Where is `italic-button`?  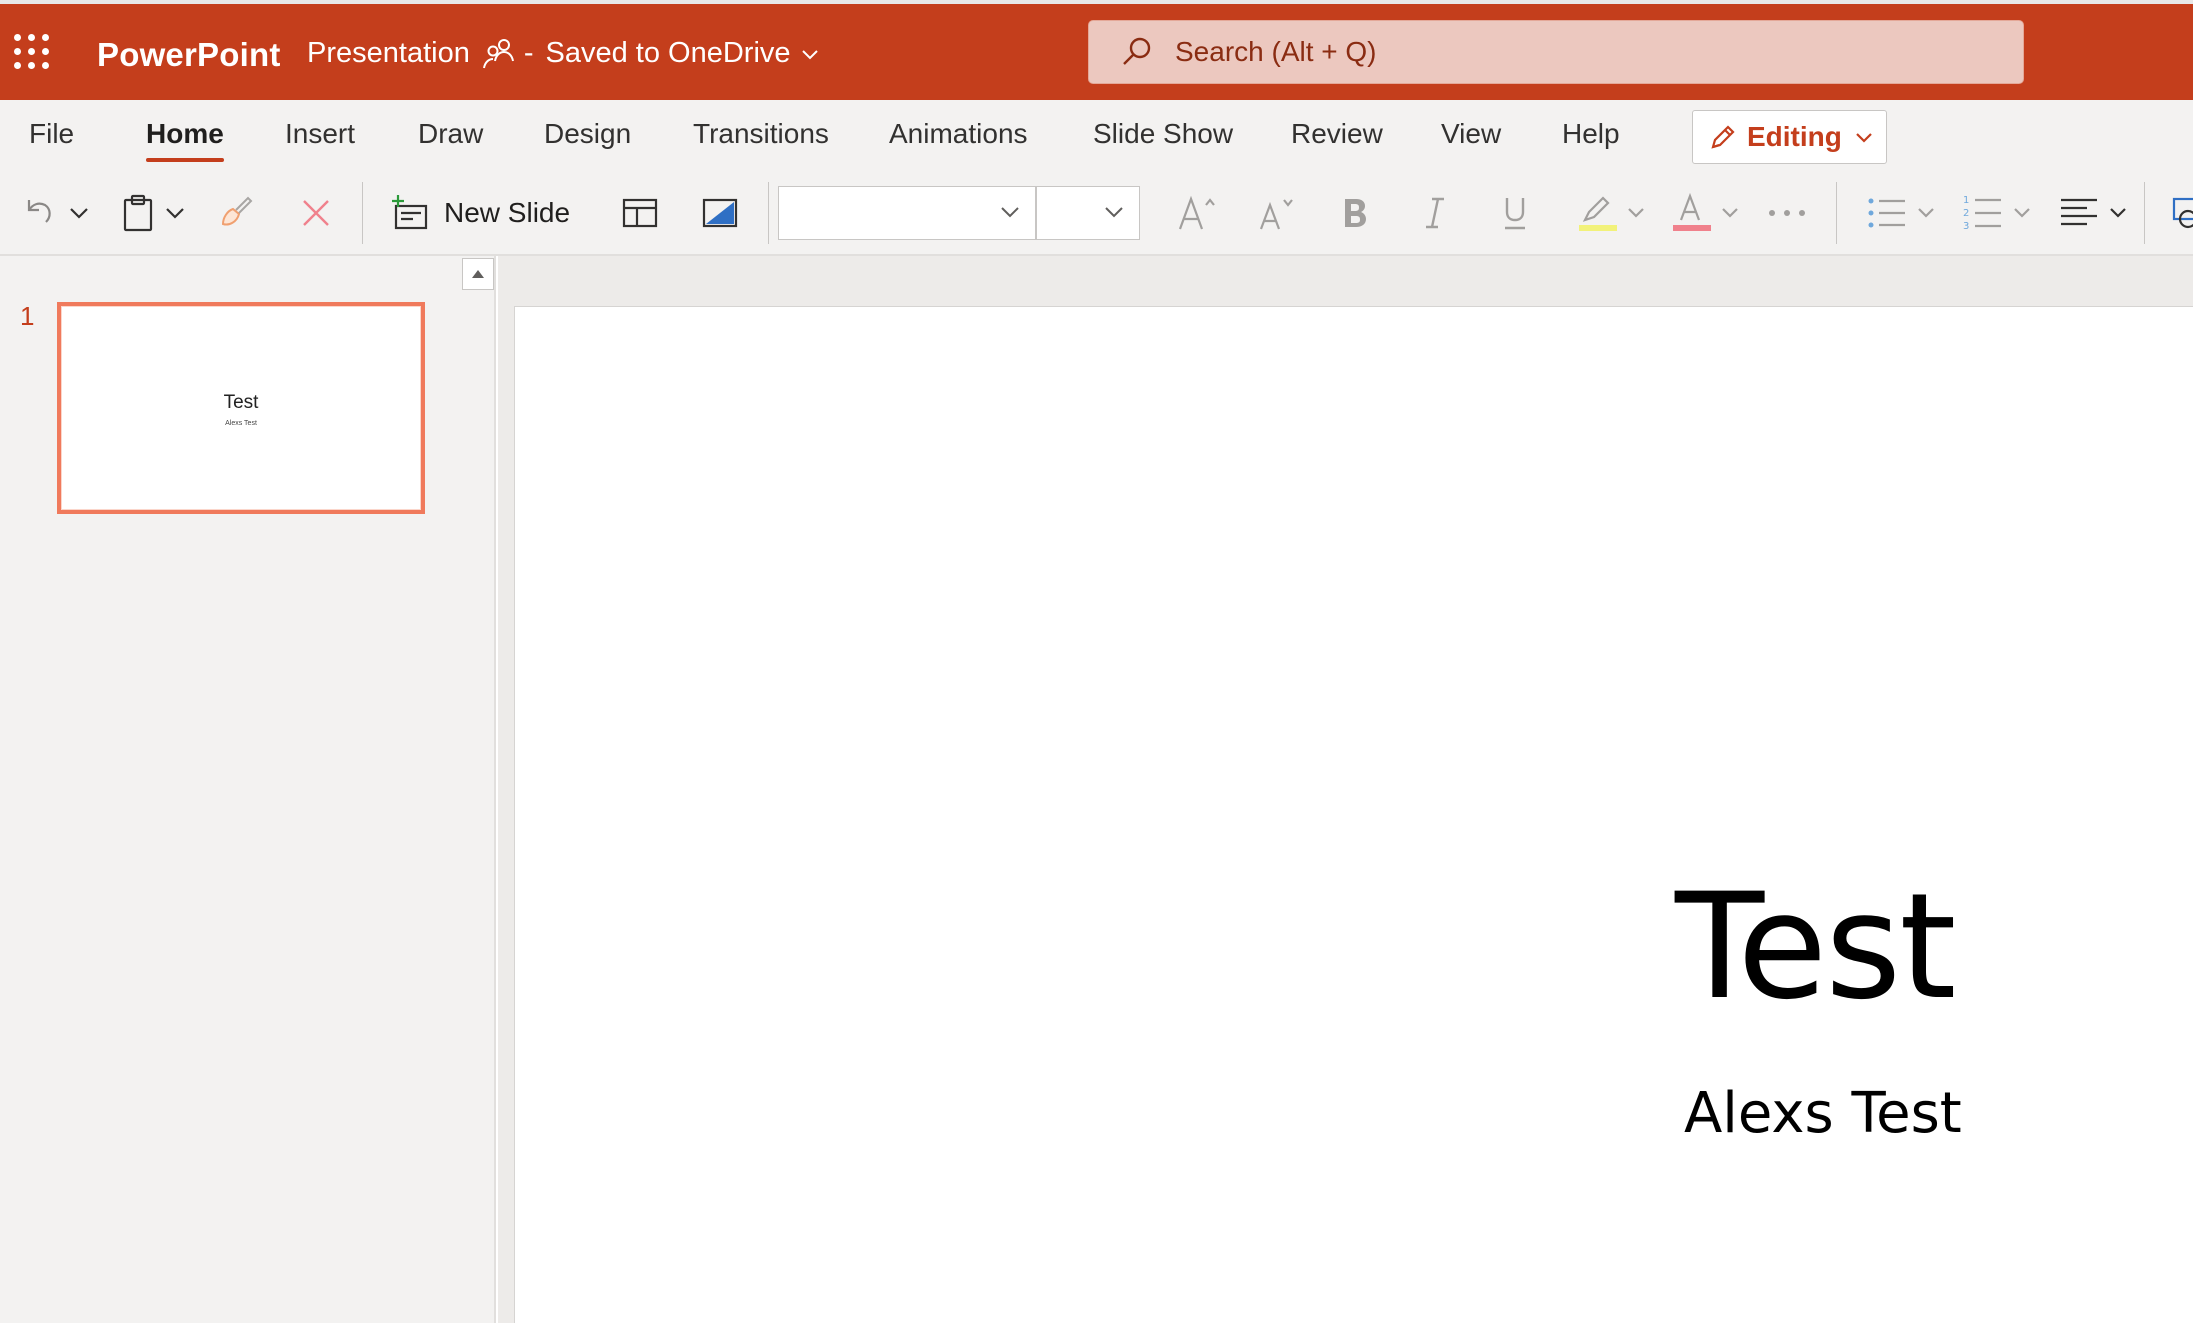
italic-button is located at coordinates (1435, 213).